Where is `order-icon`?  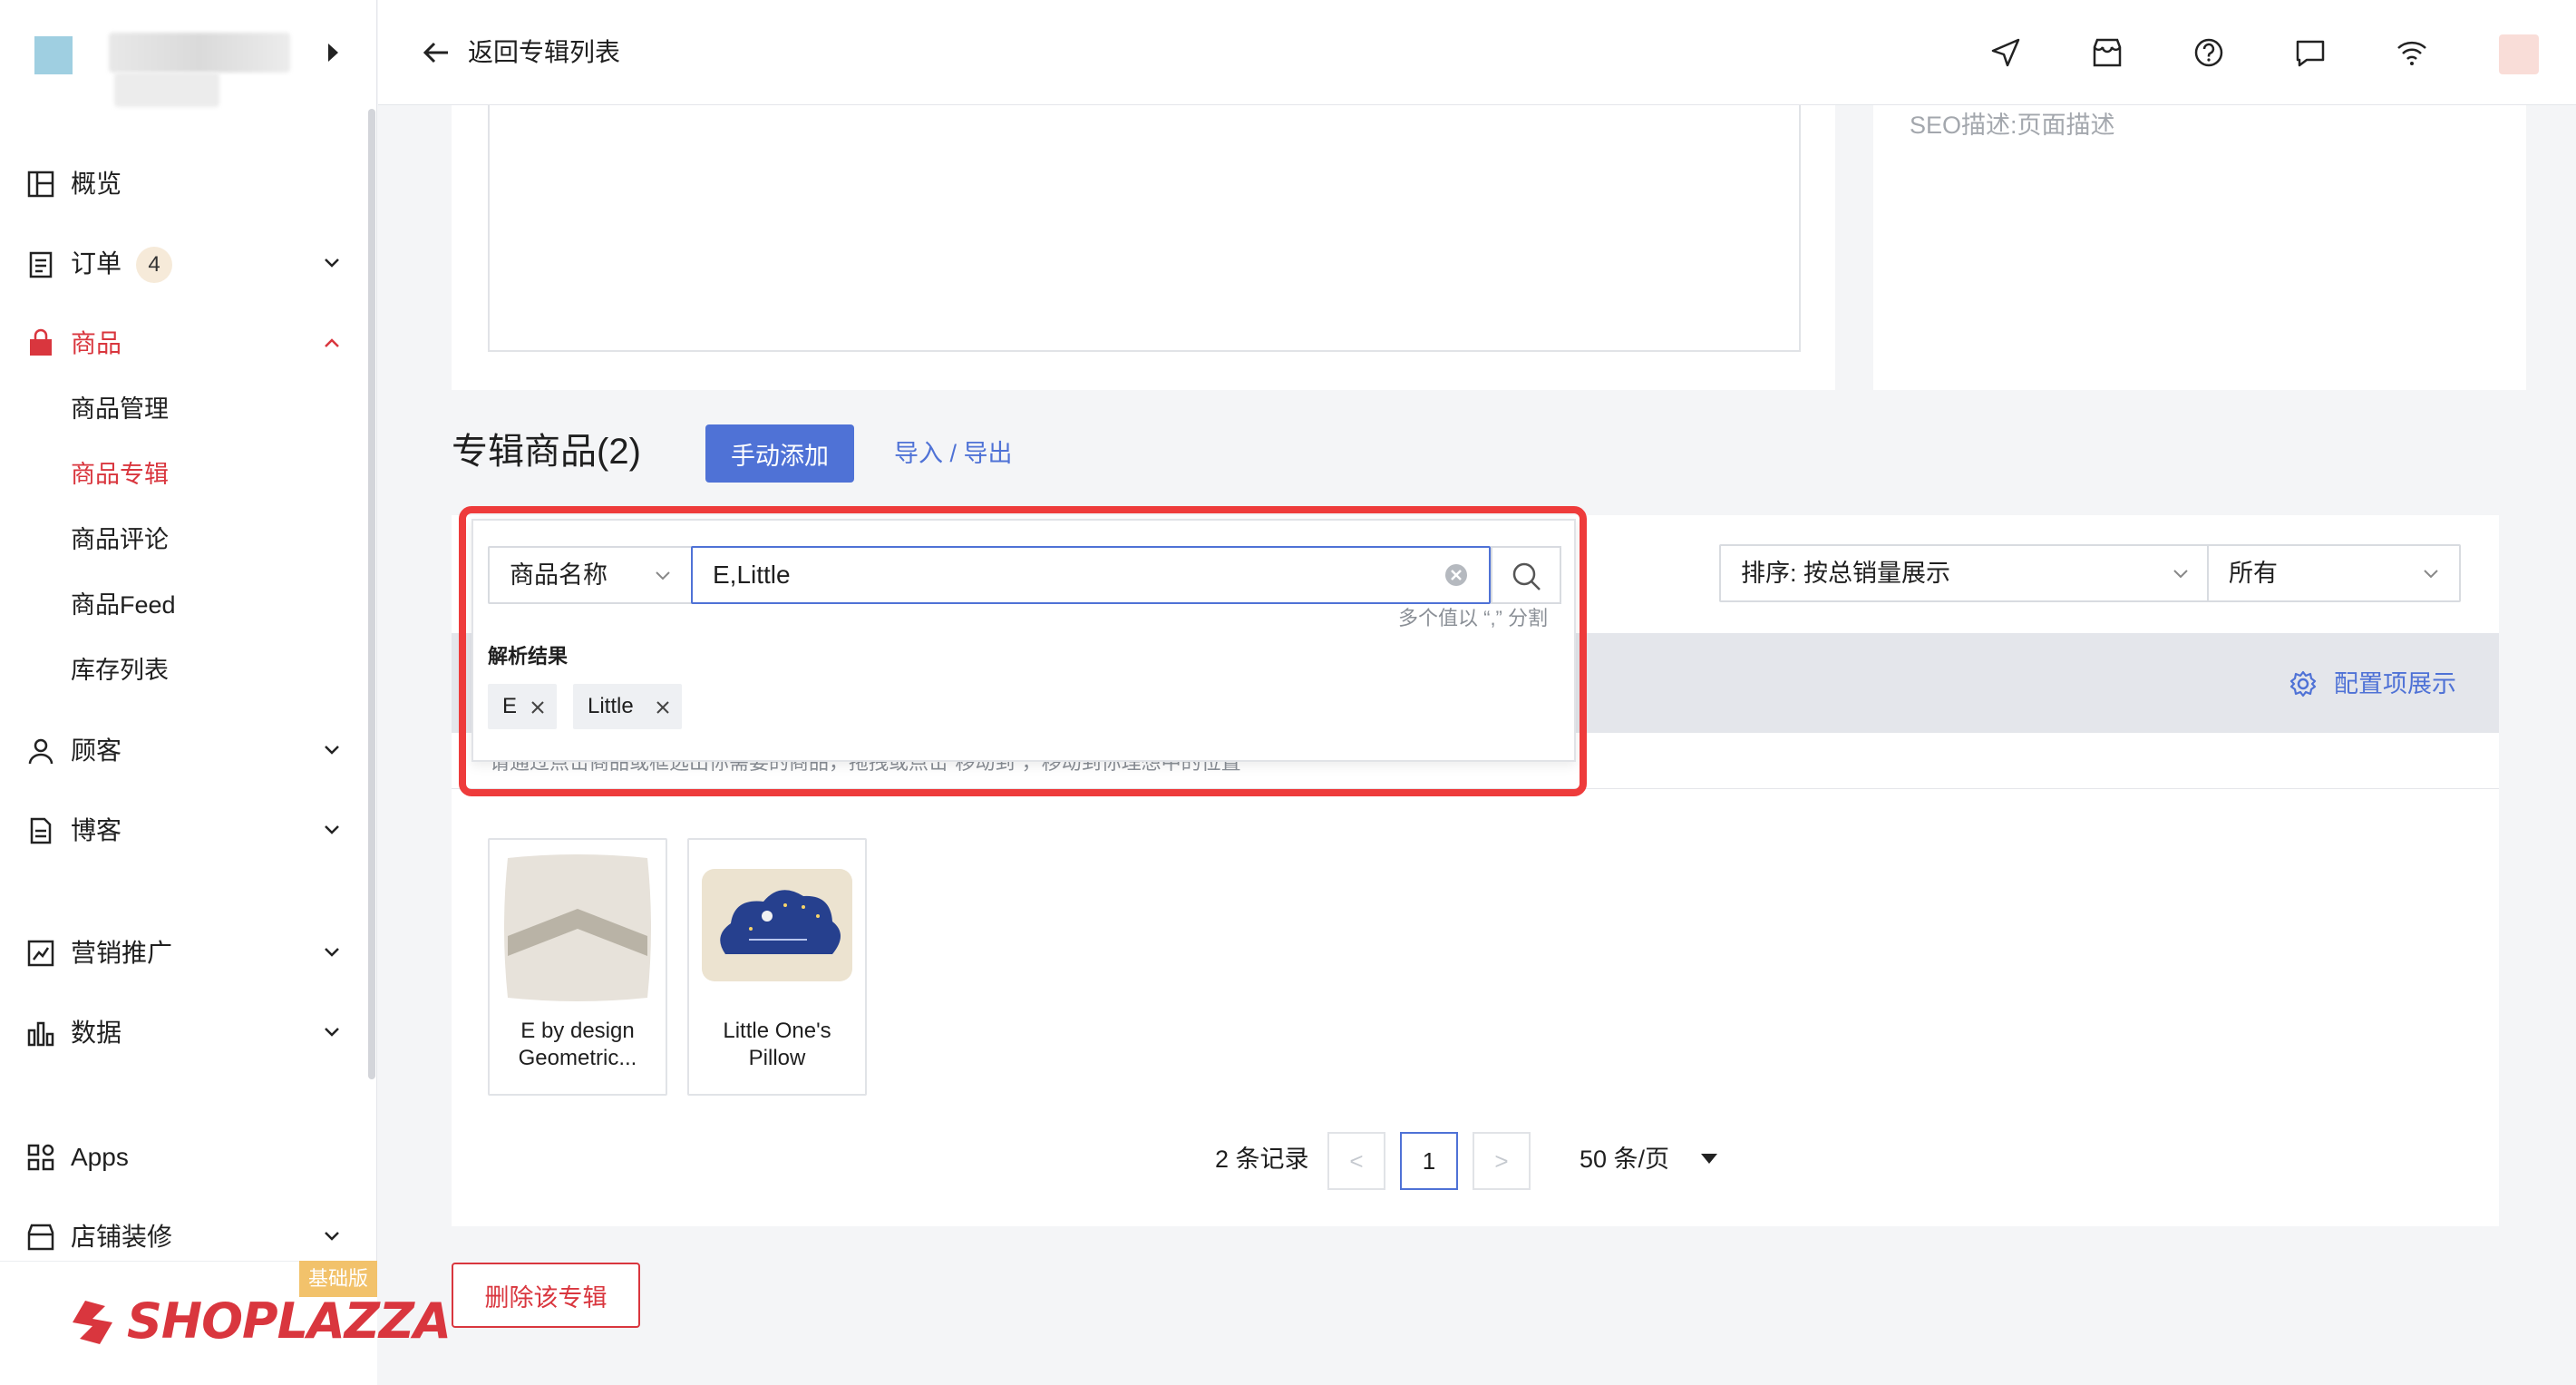 order-icon is located at coordinates (41, 264).